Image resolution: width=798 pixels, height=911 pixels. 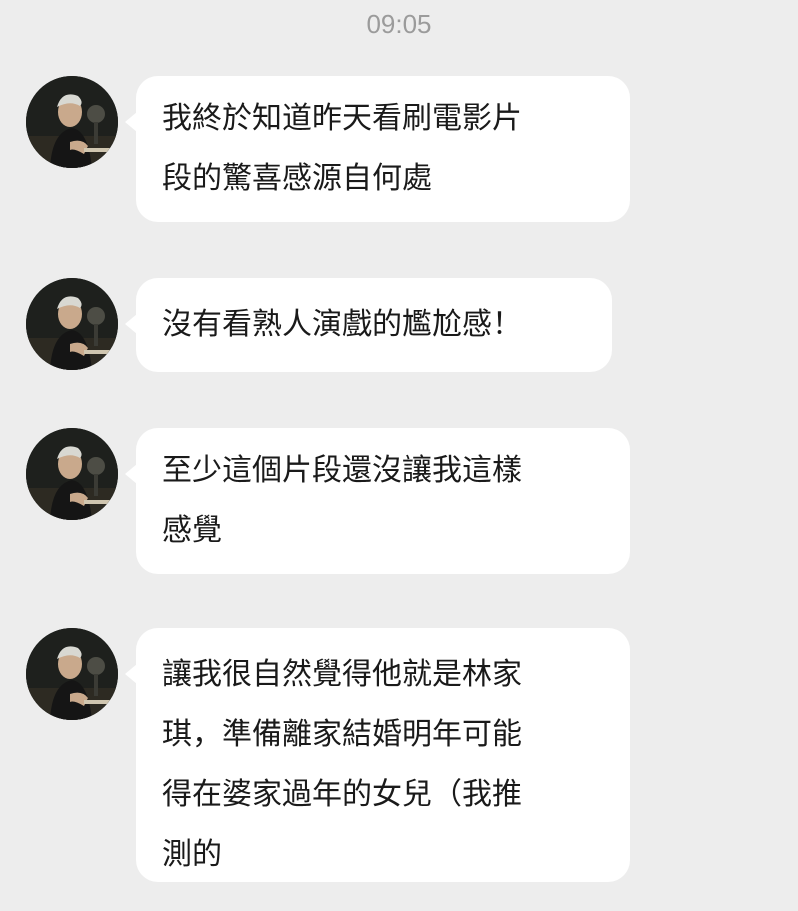 I want to click on message-bubble: 沒有看熟人演戲的尷尬感！, so click(x=368, y=325).